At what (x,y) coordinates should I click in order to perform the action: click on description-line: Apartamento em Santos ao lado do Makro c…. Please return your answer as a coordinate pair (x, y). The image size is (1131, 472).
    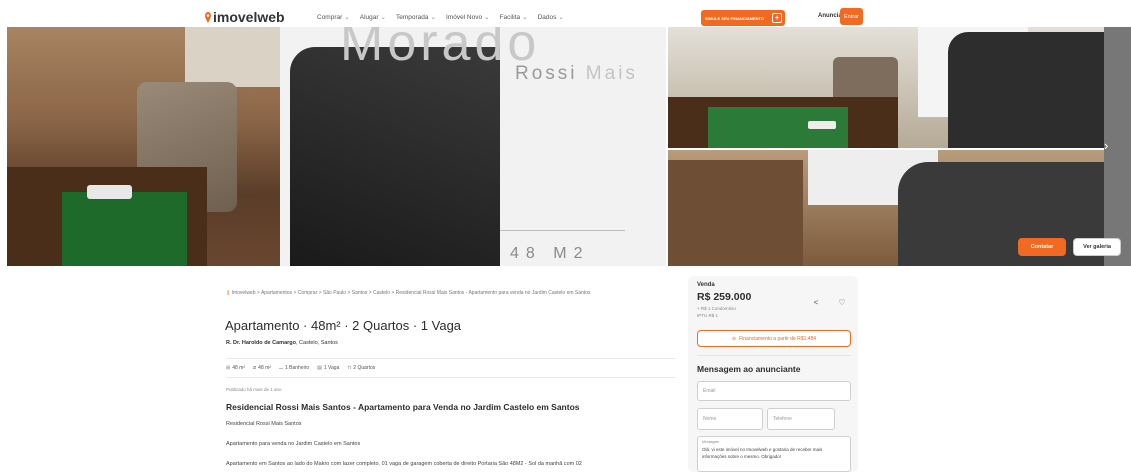
    Looking at the image, I should click on (404, 464).